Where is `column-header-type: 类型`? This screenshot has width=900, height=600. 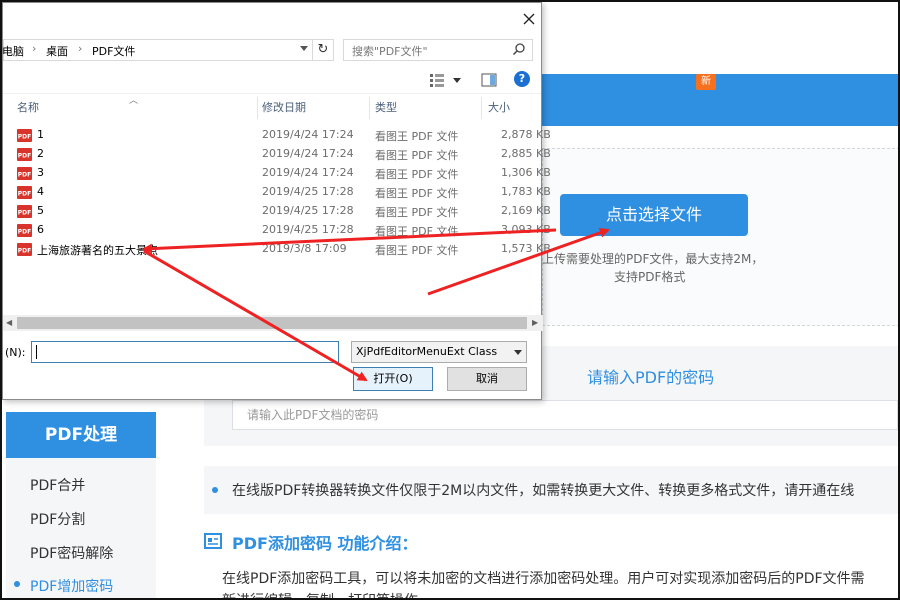
column-header-type: 类型 is located at coordinates (386, 108).